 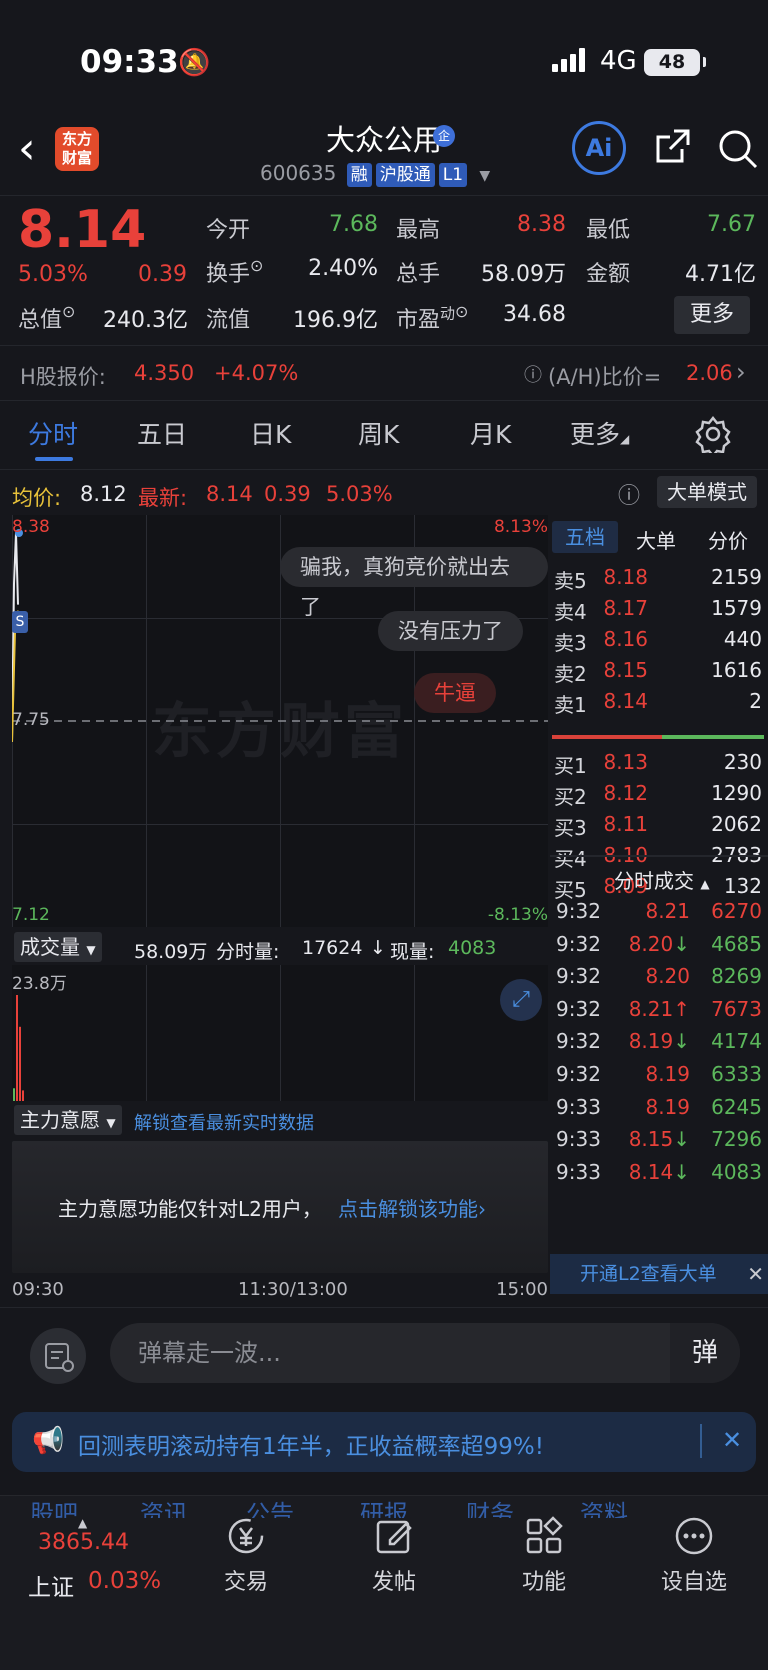 What do you see at coordinates (37, 498) in the screenshot?
I see `avg-label: 均价:` at bounding box center [37, 498].